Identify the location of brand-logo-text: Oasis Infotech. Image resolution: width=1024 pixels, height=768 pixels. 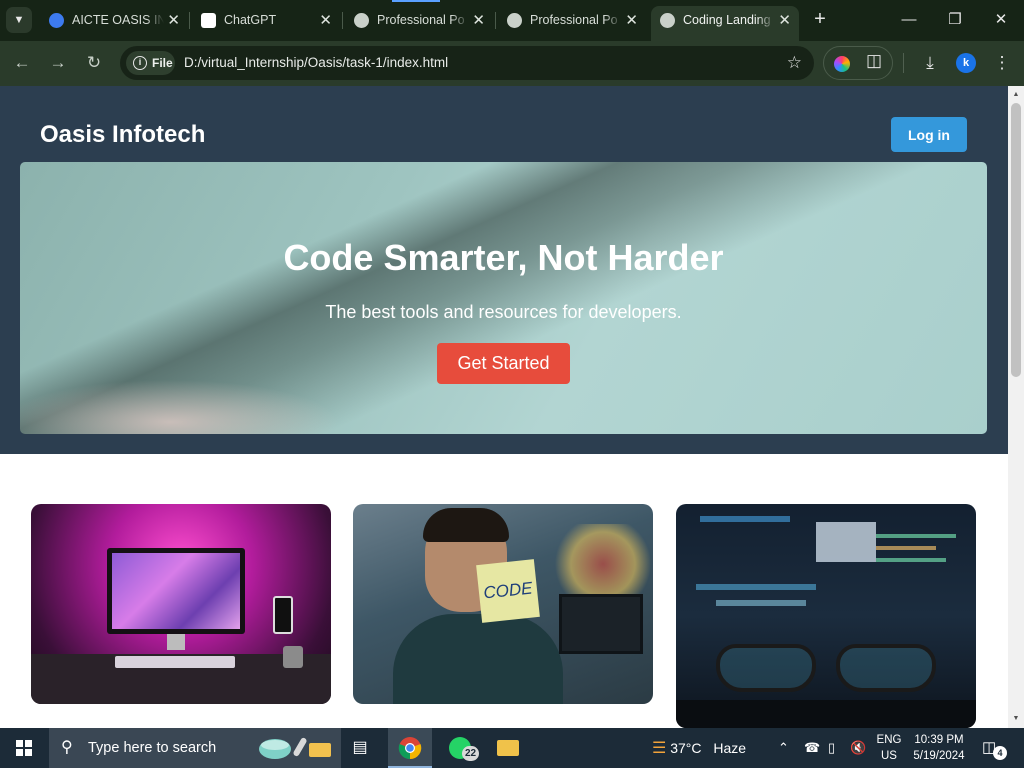
(122, 135).